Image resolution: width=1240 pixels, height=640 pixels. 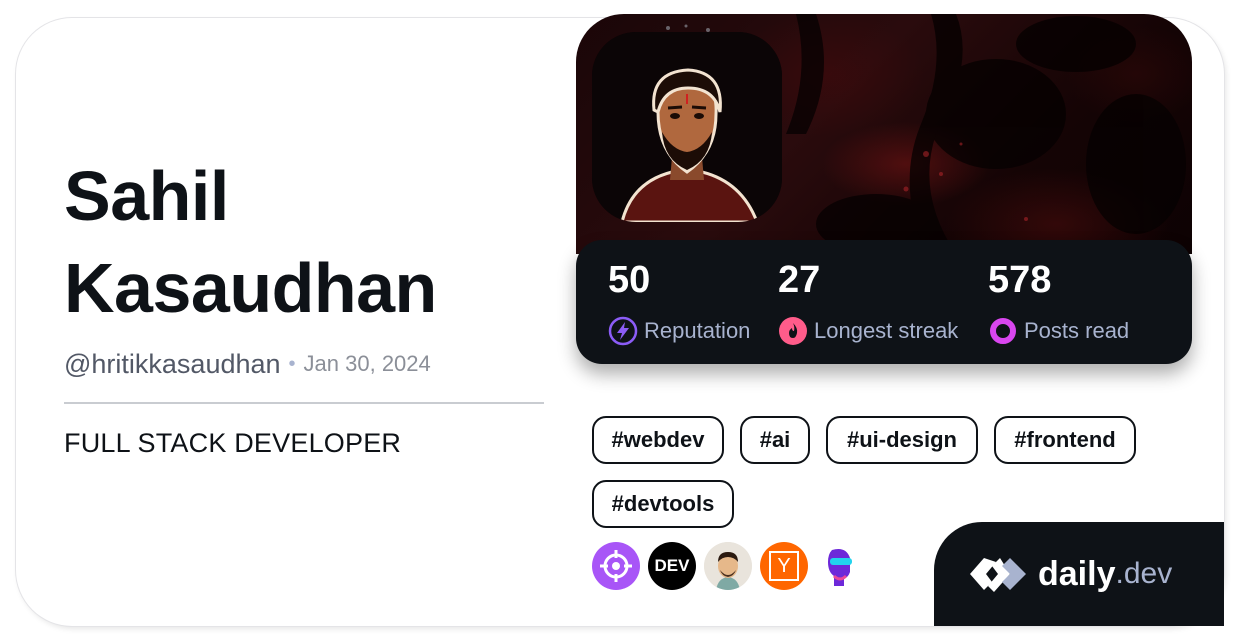 What do you see at coordinates (1065, 440) in the screenshot?
I see `tag-frontend: #frontend` at bounding box center [1065, 440].